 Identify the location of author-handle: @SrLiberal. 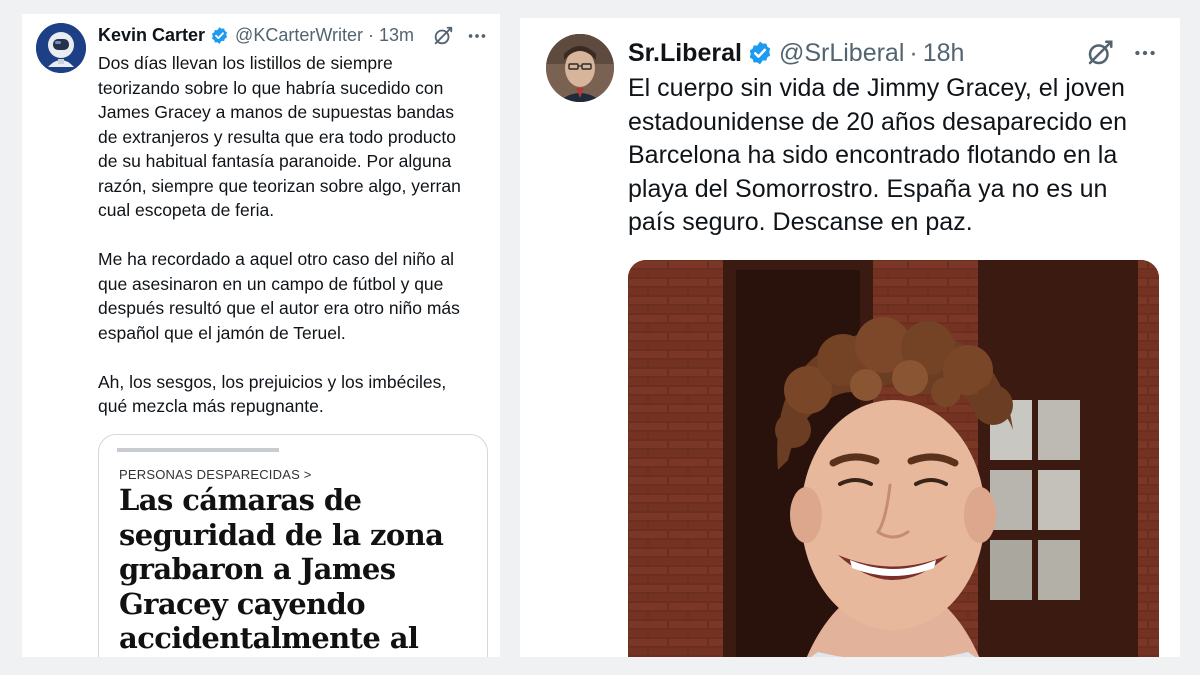
(841, 53).